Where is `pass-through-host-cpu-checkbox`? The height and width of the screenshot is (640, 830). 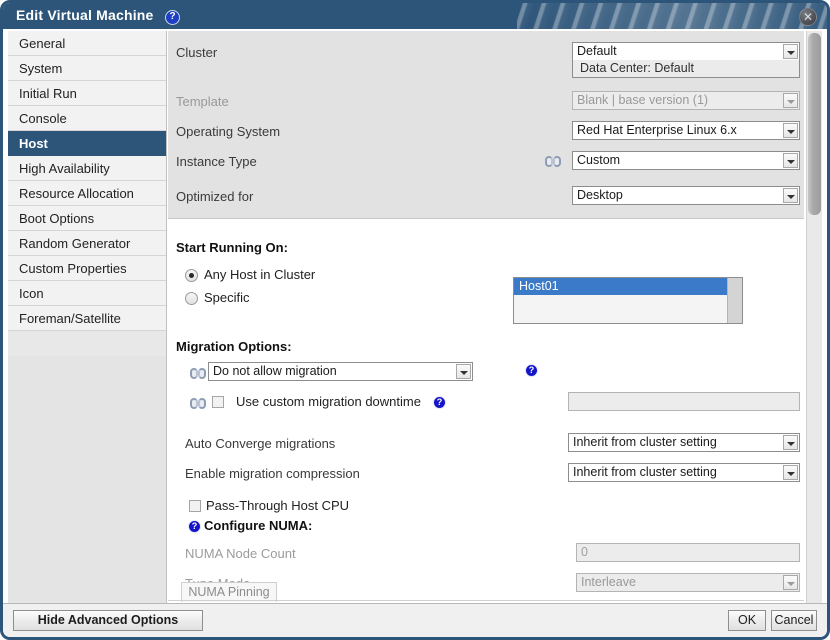
pass-through-host-cpu-checkbox is located at coordinates (195, 506).